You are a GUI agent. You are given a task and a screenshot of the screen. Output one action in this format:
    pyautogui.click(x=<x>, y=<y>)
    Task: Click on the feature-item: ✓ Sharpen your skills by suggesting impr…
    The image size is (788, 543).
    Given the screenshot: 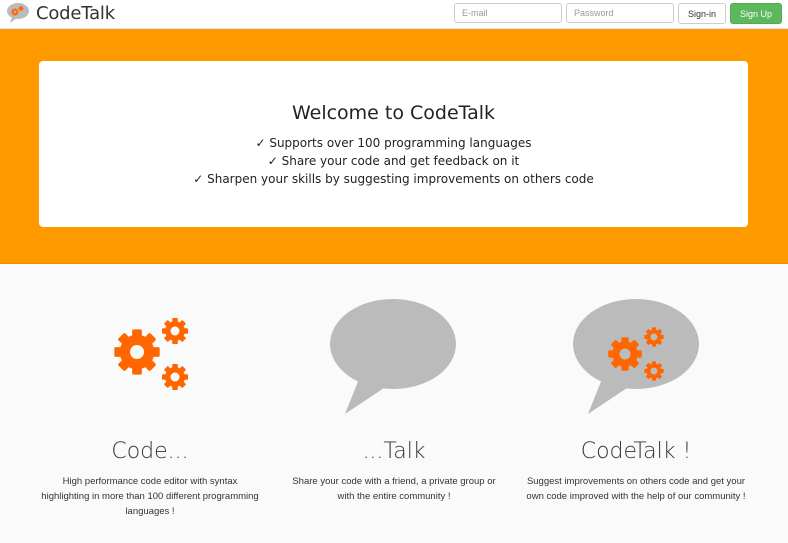 What is the action you would take?
    pyautogui.click(x=393, y=179)
    